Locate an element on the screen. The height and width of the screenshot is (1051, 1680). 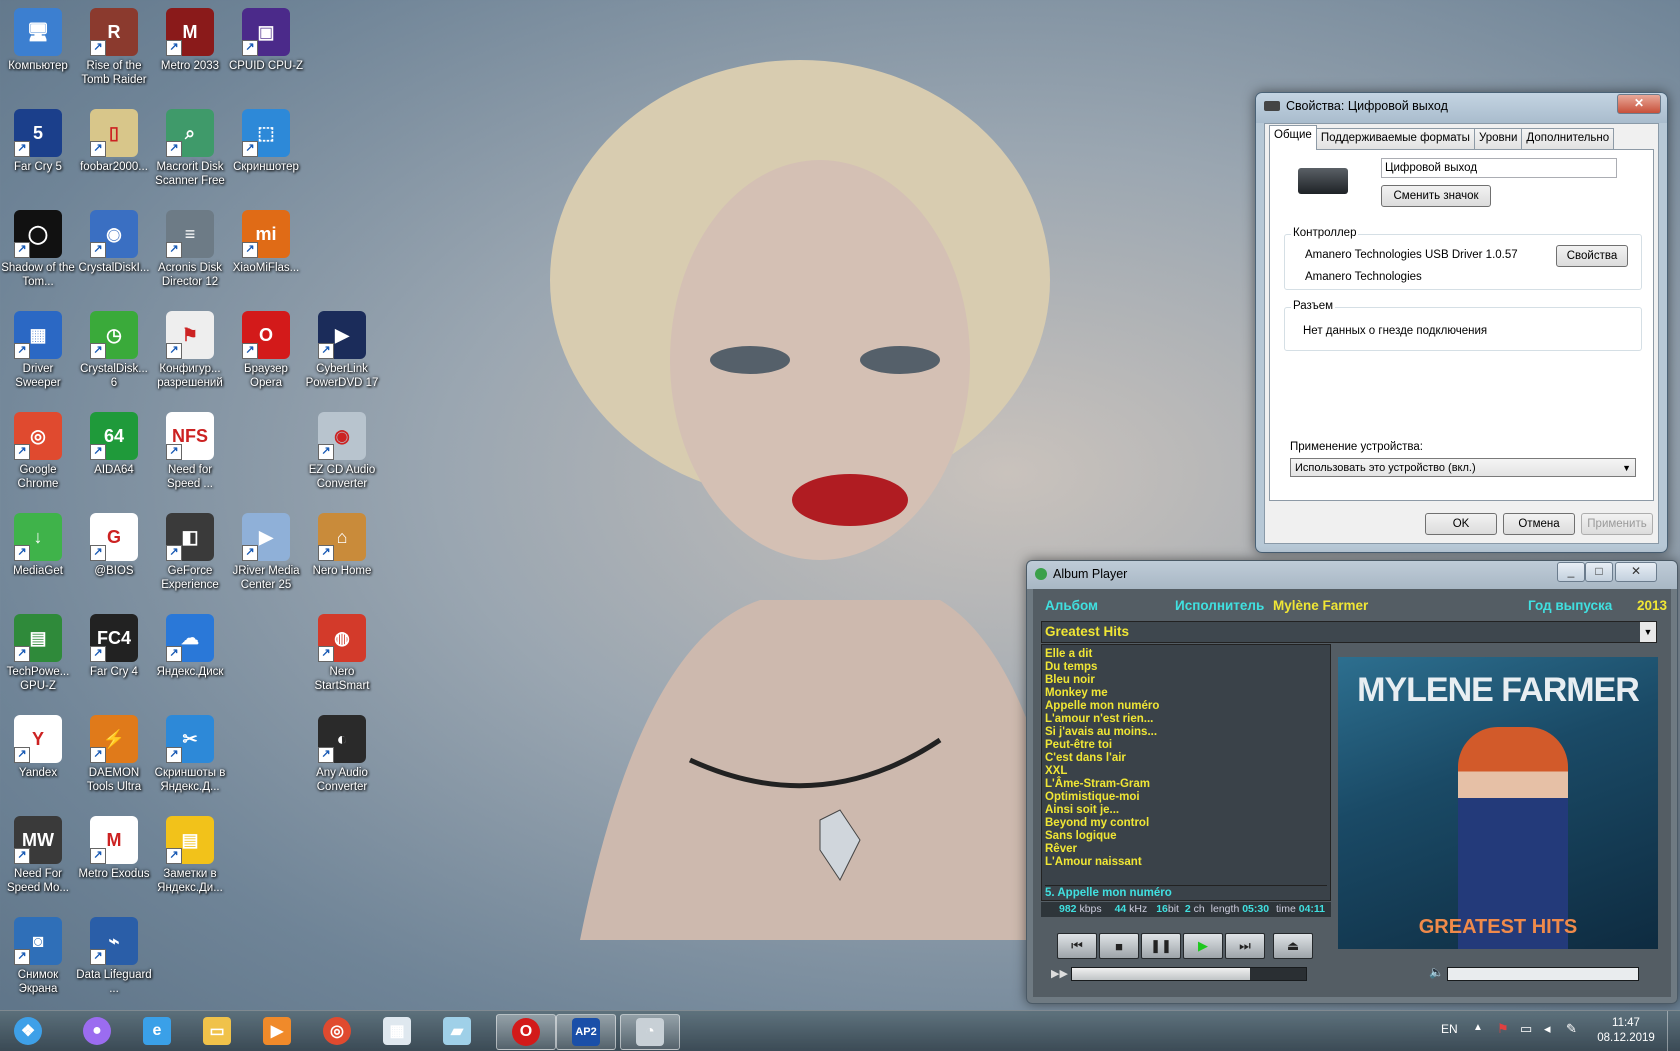
desktop-icon: R ↗ Rise of the Tomb Raider is located at coordinates (114, 45).